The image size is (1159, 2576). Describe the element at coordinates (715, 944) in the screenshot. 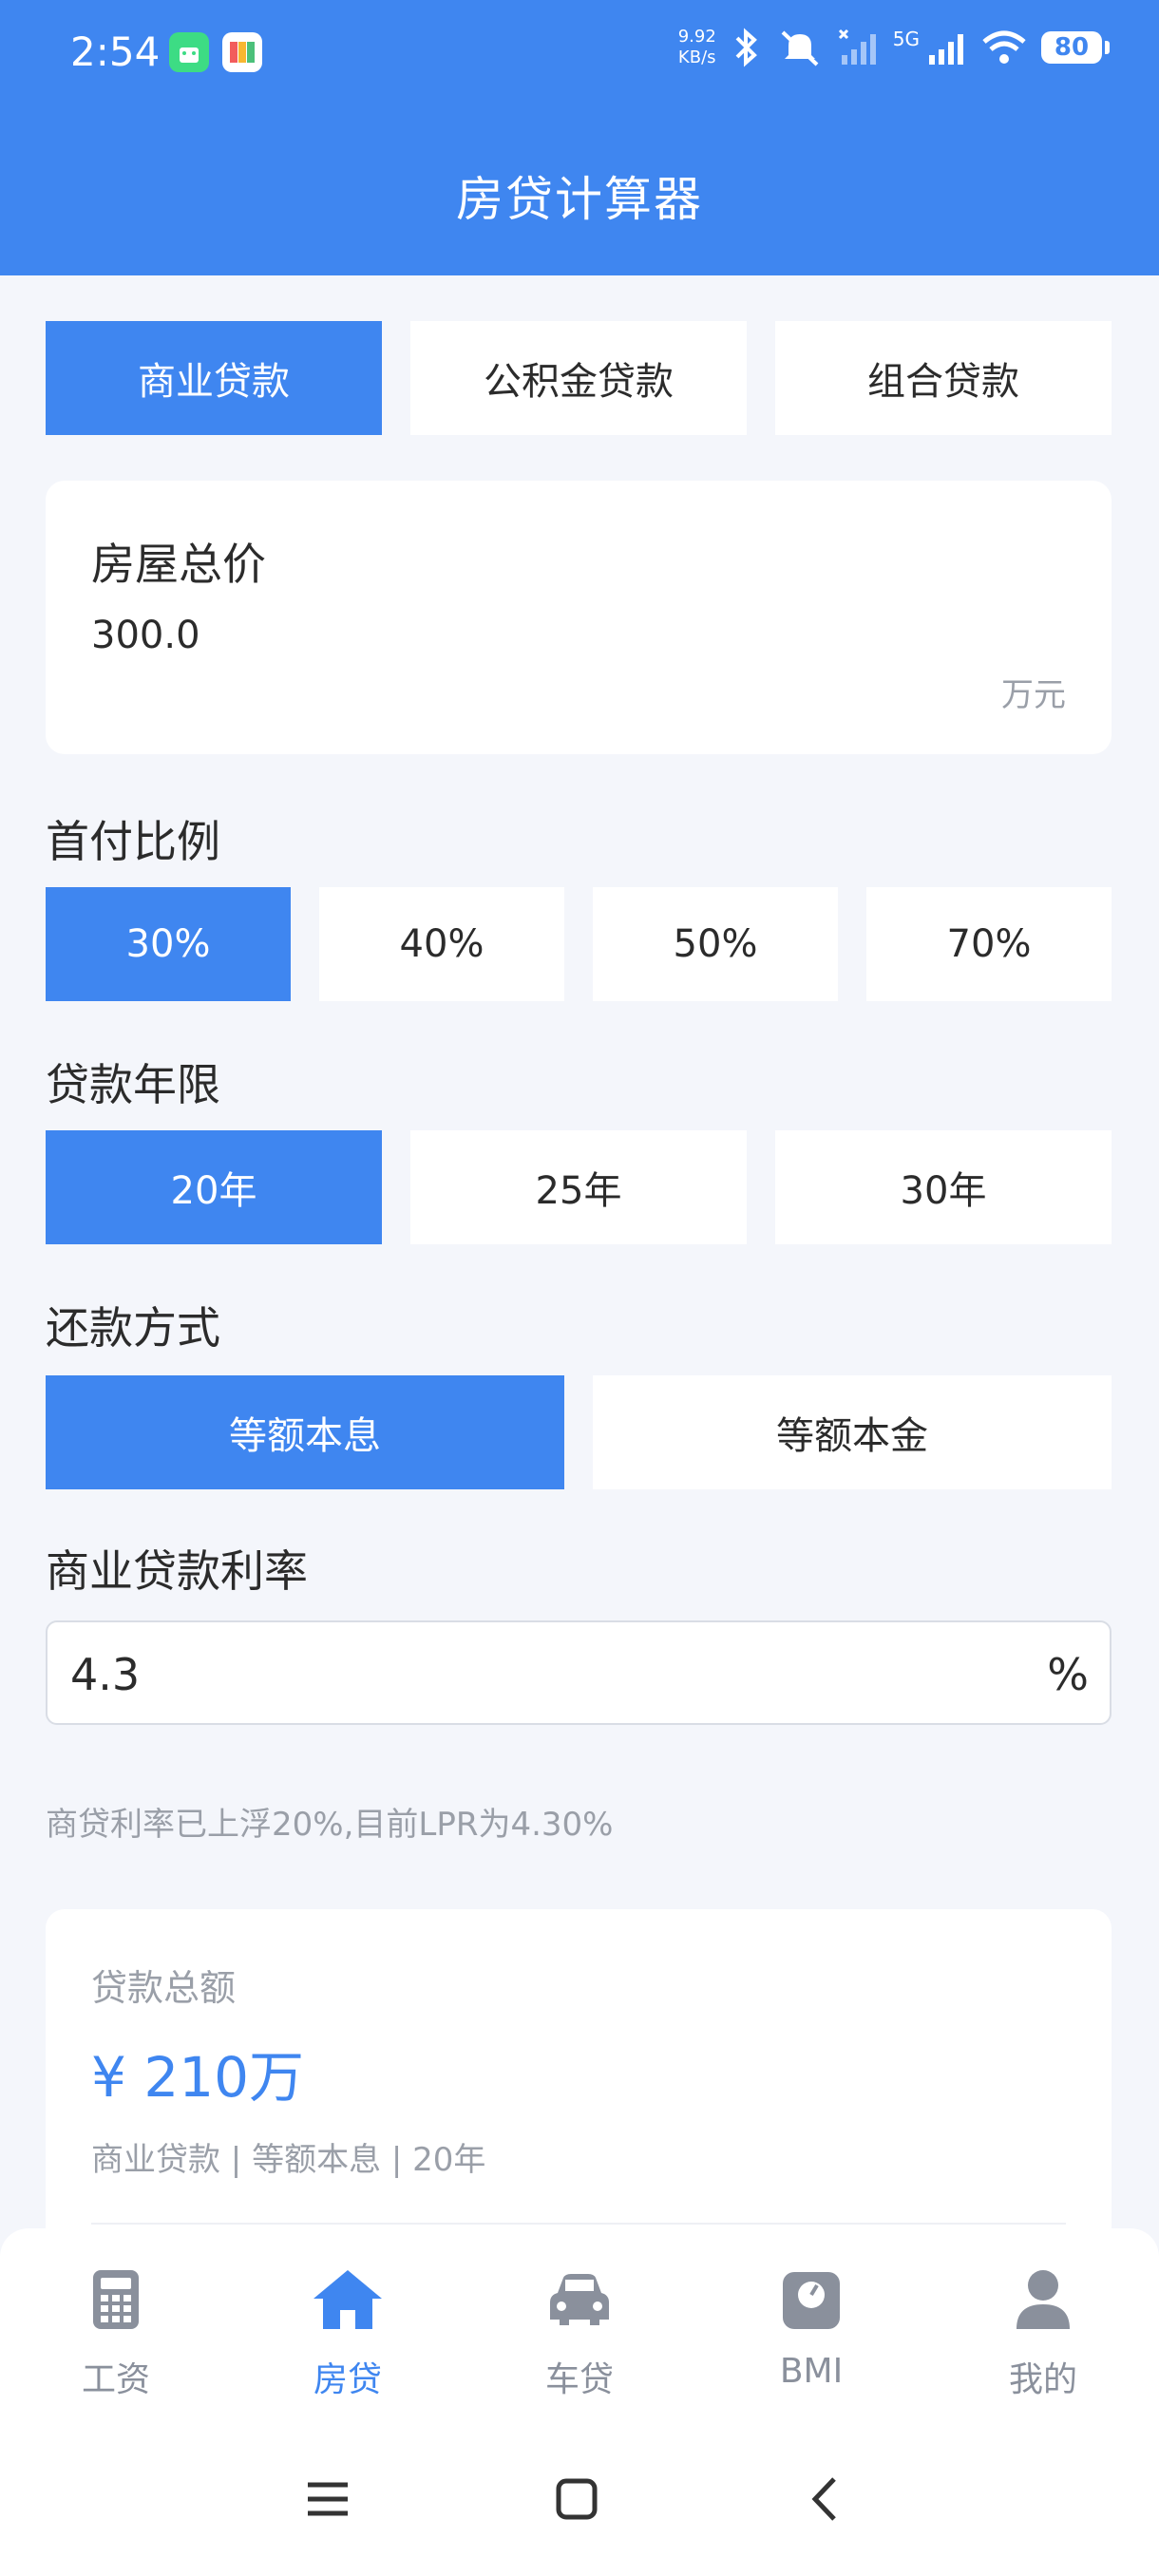

I see `down-payment-50: 50%` at that location.